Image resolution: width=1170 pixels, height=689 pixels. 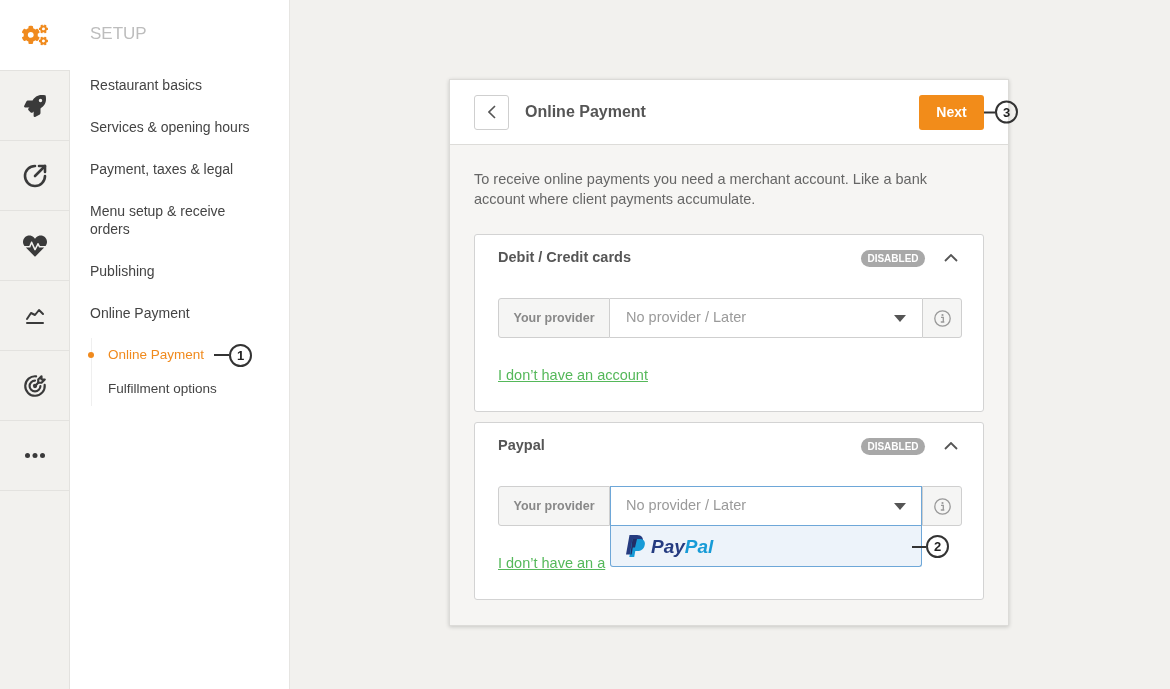 What do you see at coordinates (176, 220) in the screenshot?
I see `nav-item: Menu setup & receive orders` at bounding box center [176, 220].